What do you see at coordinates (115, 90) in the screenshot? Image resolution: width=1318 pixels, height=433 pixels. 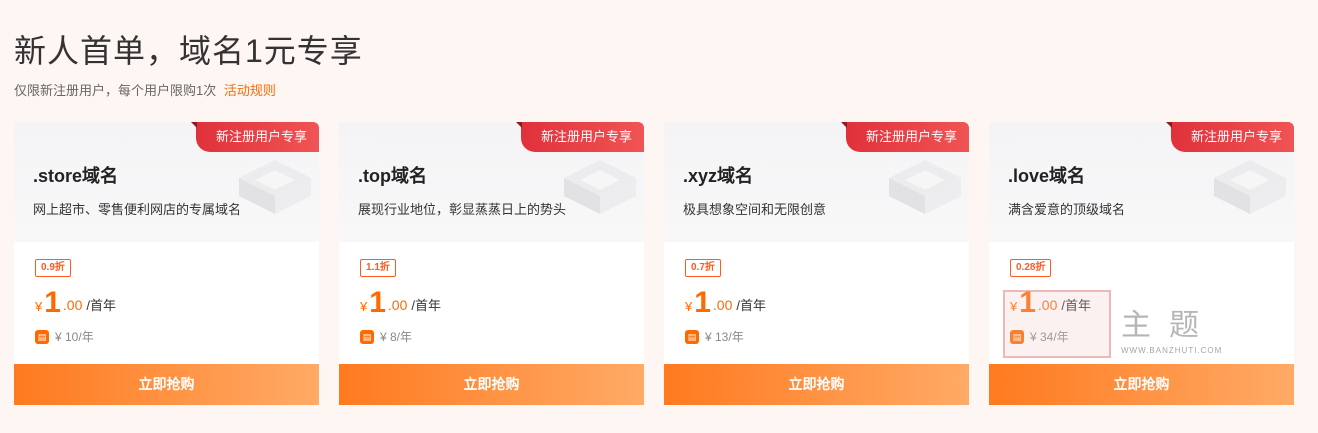 I see `subtitle-text: 仅限新注册用户，每个用户限购1次` at bounding box center [115, 90].